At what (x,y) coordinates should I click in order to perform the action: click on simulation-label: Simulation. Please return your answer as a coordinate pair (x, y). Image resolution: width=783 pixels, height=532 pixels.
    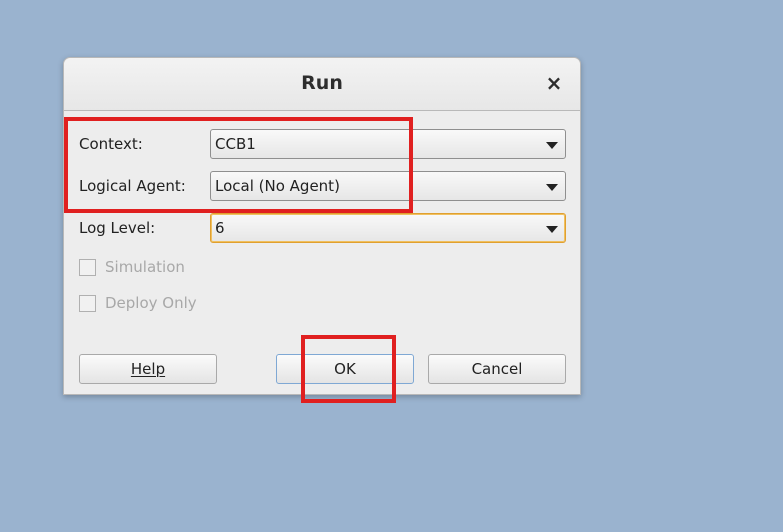
    Looking at the image, I should click on (145, 267).